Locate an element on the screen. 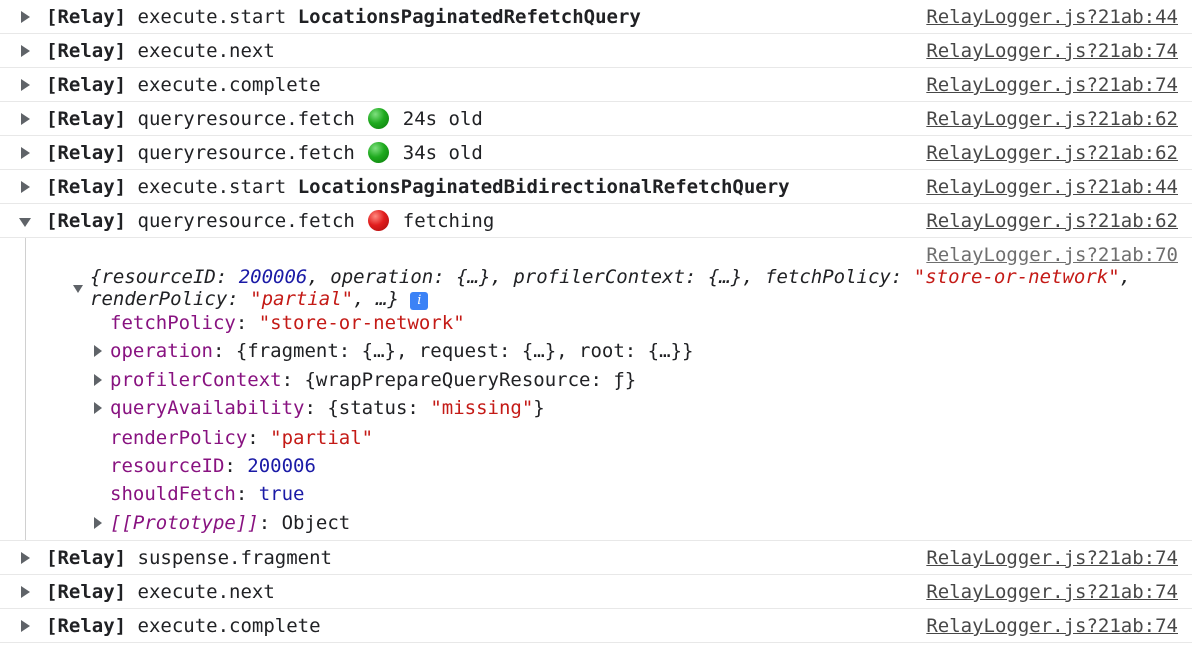  prop-query-availability: queryAvailability: {status: "missing"} is located at coordinates (327, 408).